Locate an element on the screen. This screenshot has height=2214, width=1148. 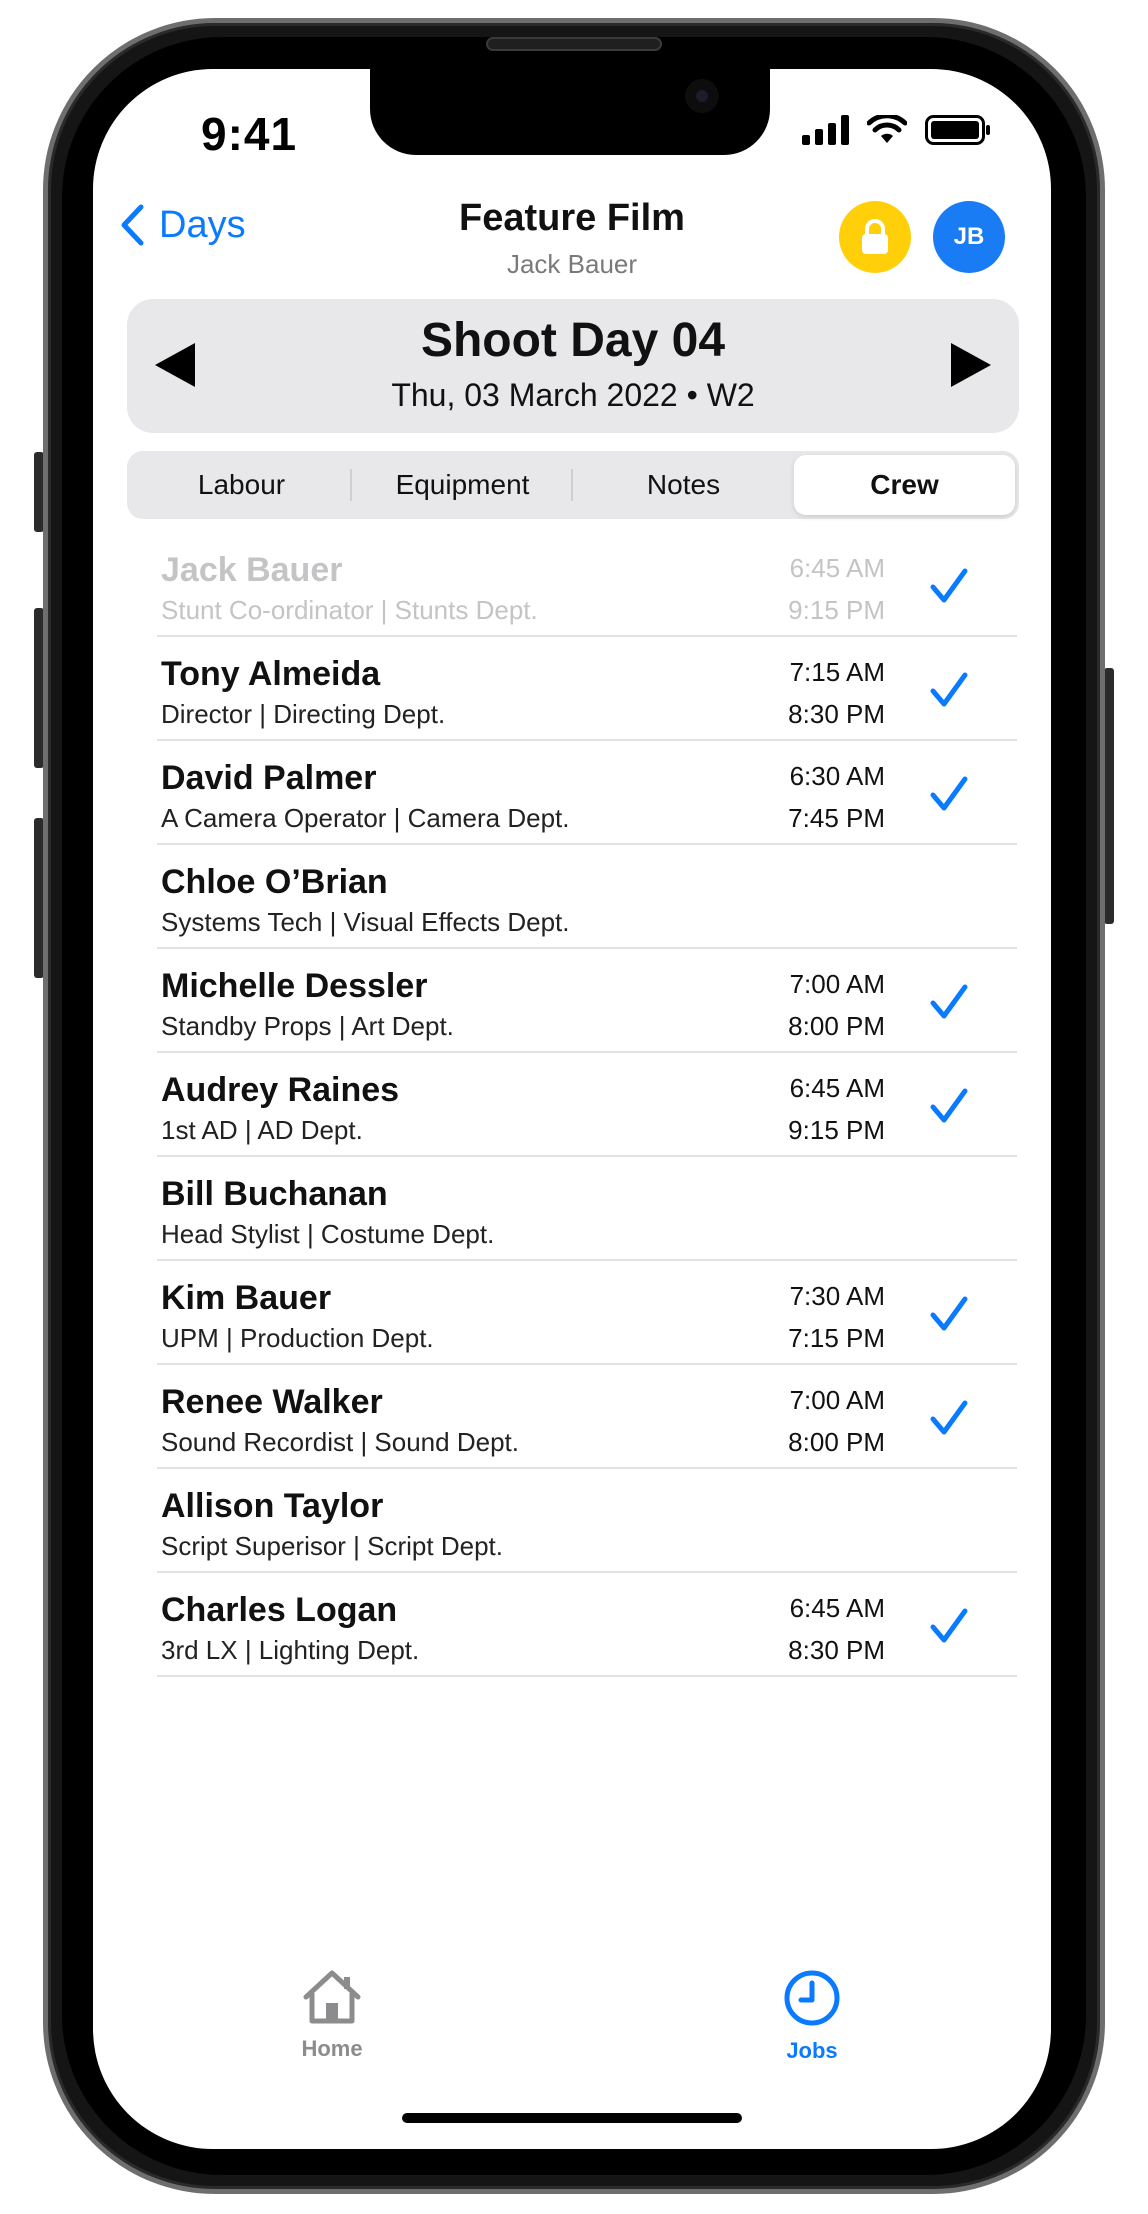
crew-role: 3rd LX | Lighting Dept. is located at coordinates (290, 1650).